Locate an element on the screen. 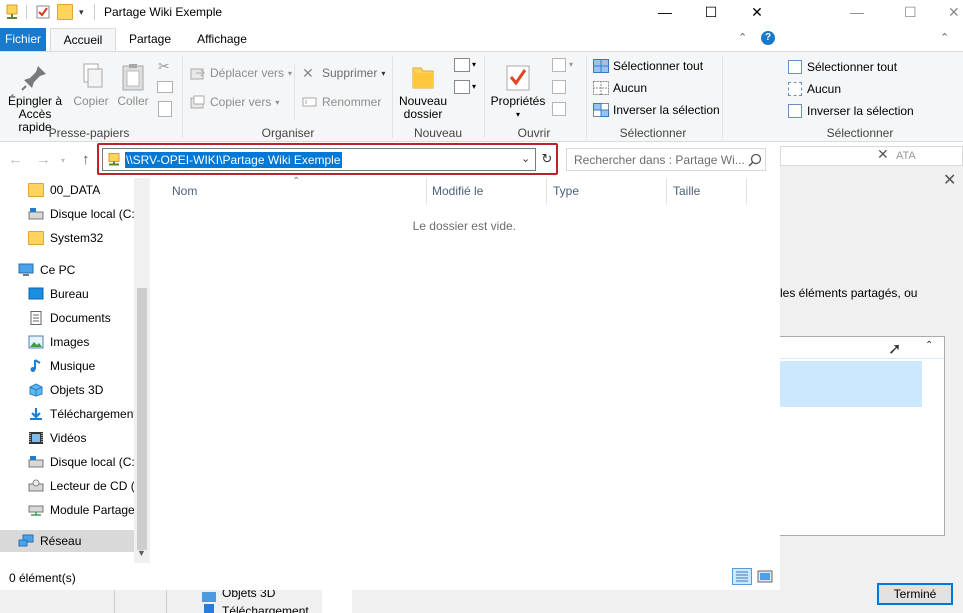 The width and height of the screenshot is (963, 613). select-none-button: Aucun is located at coordinates (620, 88).